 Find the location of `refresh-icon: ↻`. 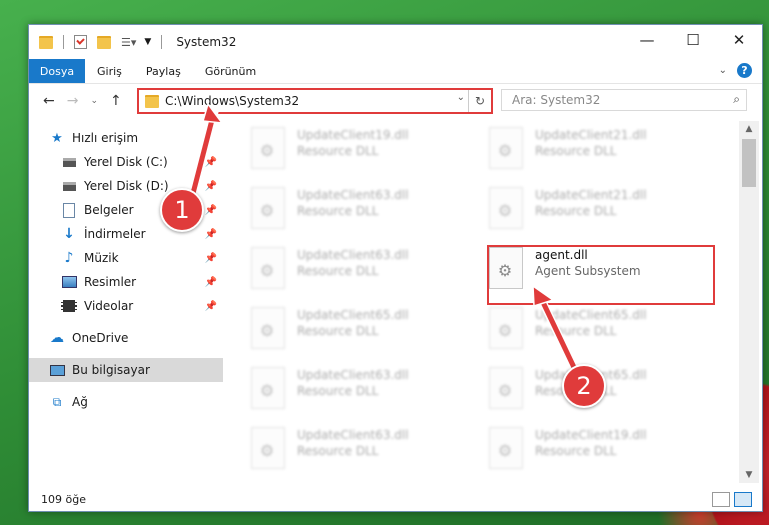

refresh-icon: ↻ is located at coordinates (479, 101).